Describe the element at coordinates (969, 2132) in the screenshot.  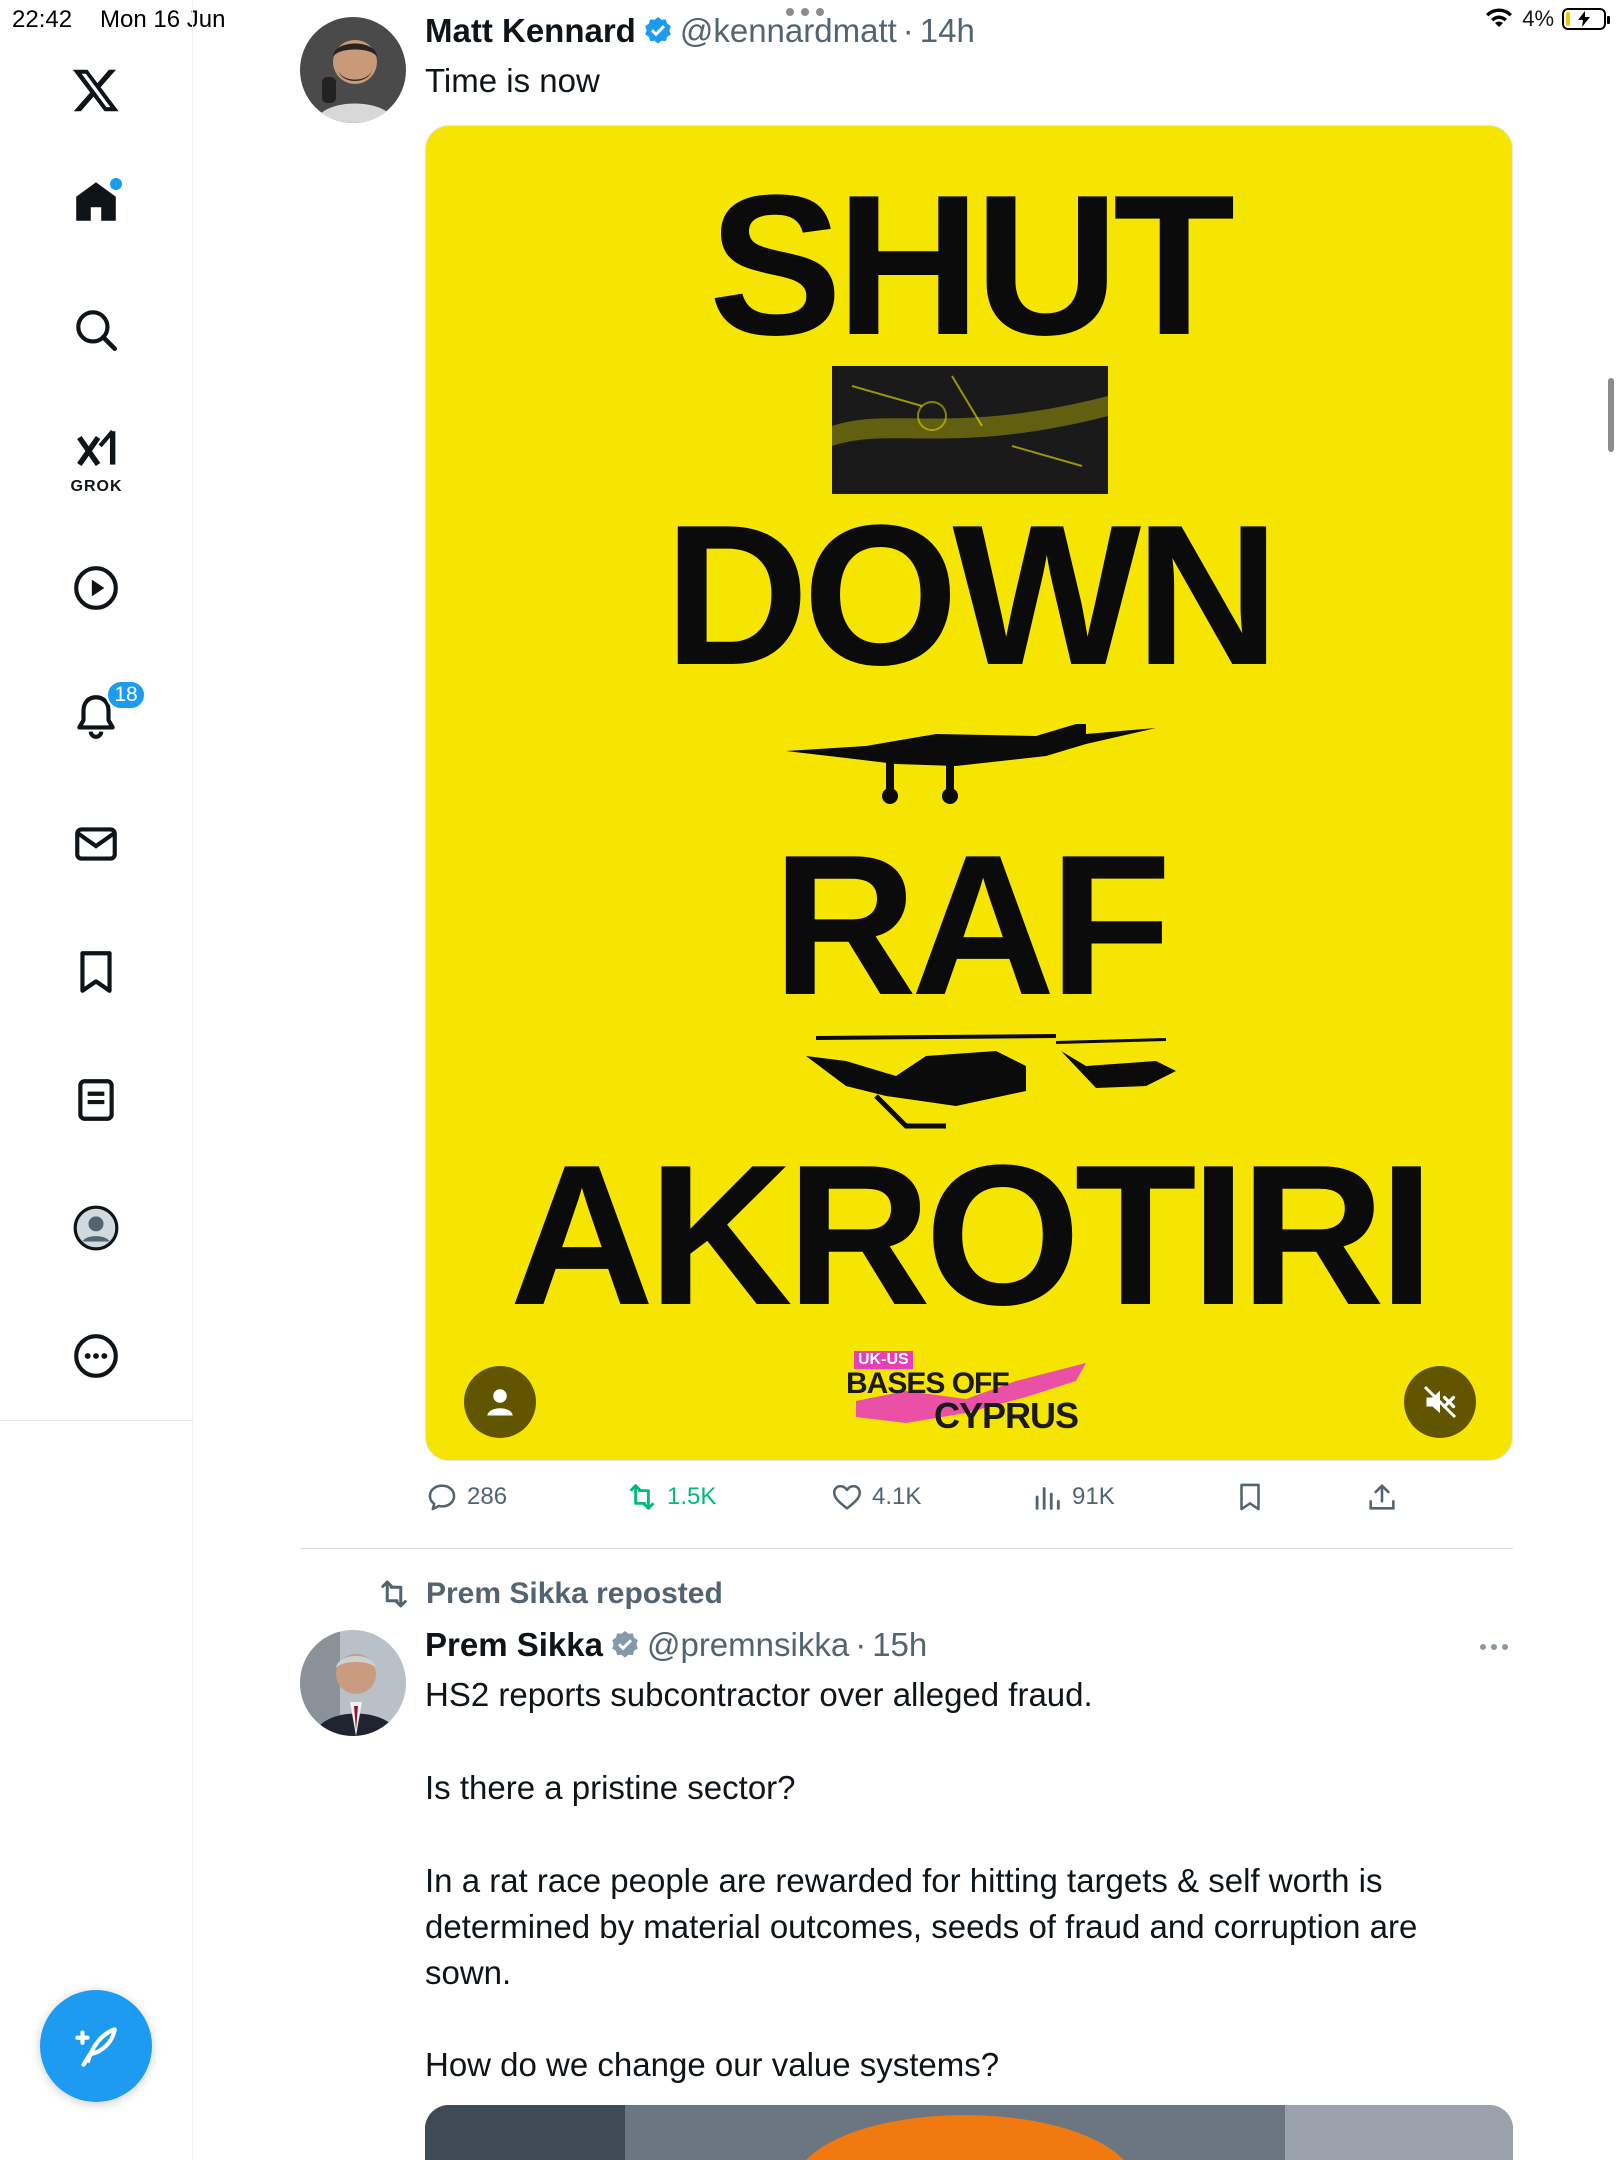
I see `tweet-media` at that location.